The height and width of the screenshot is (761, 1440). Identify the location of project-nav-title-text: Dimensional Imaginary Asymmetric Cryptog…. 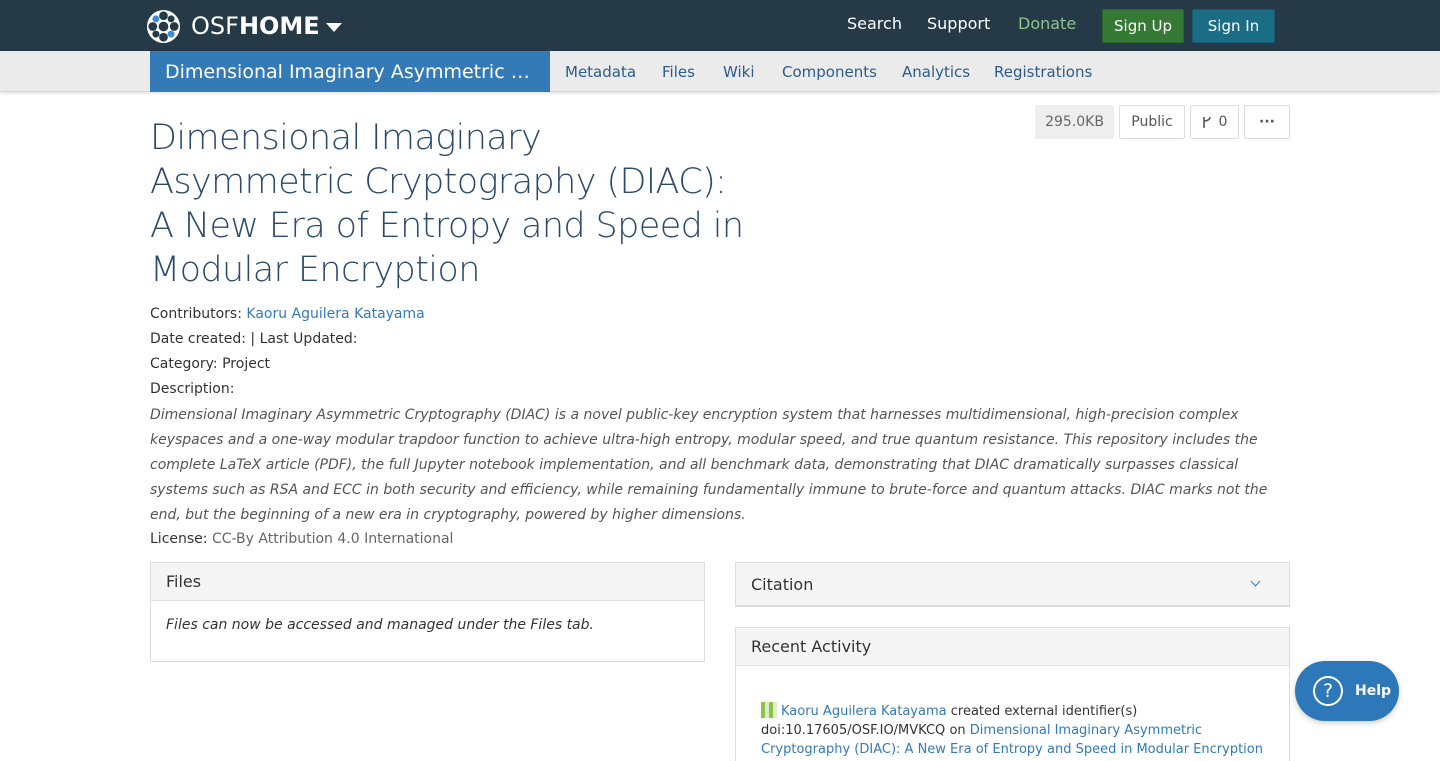
(350, 71).